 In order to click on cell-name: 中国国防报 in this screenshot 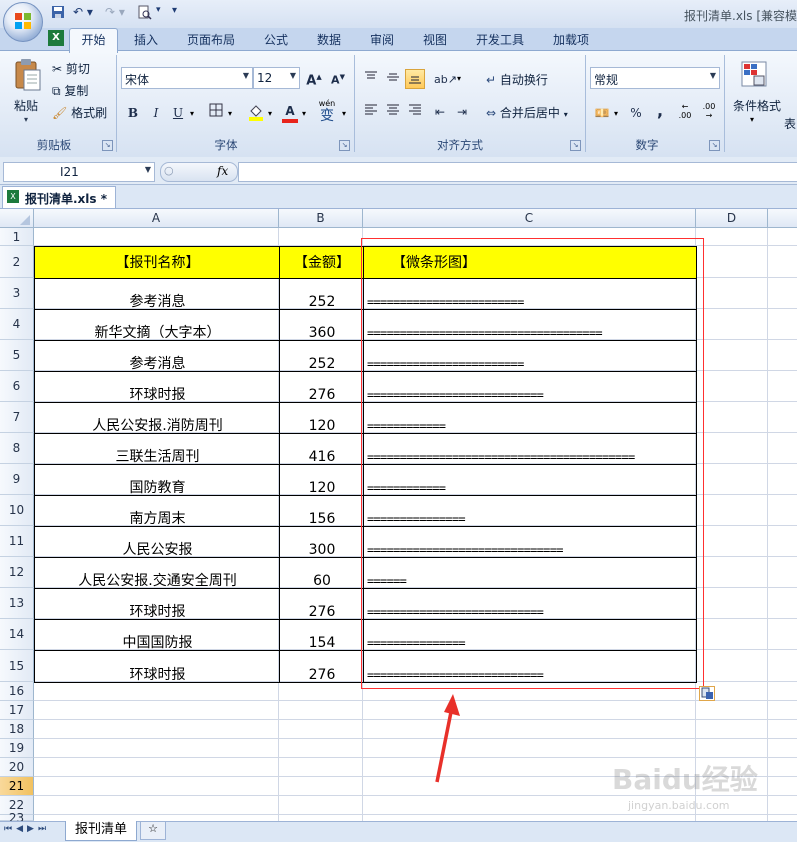, I will do `click(157, 635)`.